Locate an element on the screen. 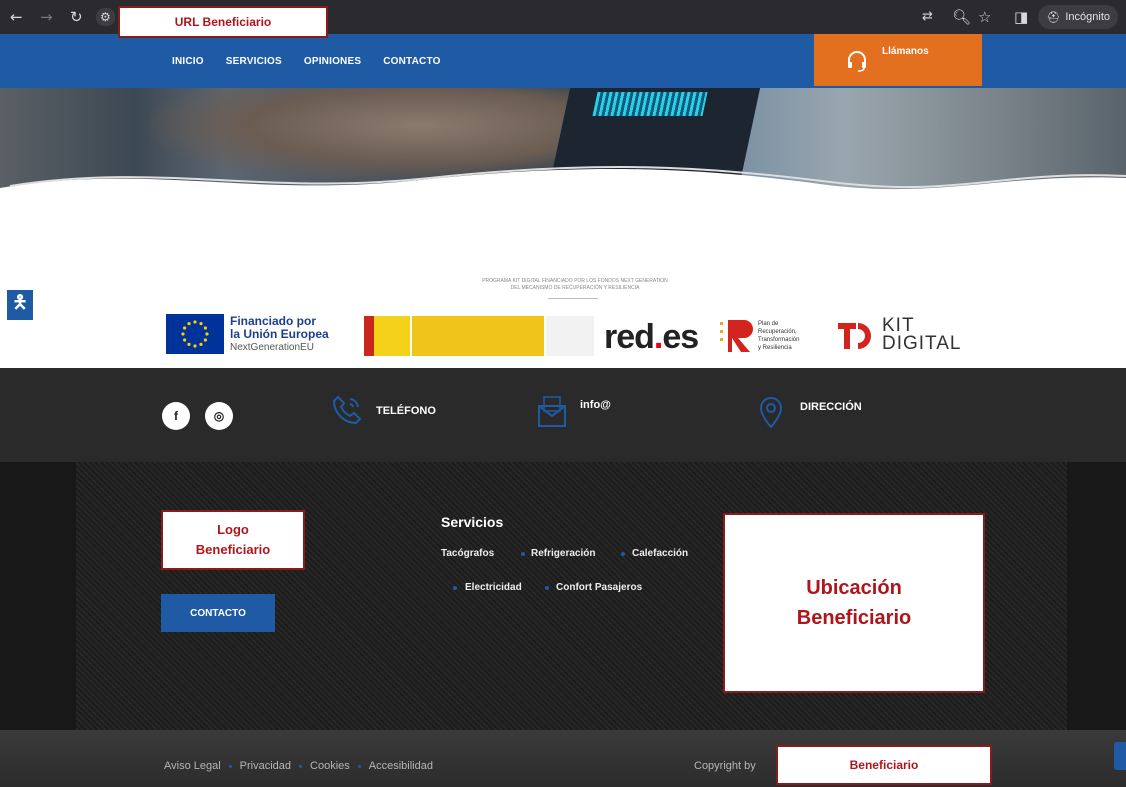 The image size is (1126, 787). forward-arrow-icon: → is located at coordinates (46, 17).